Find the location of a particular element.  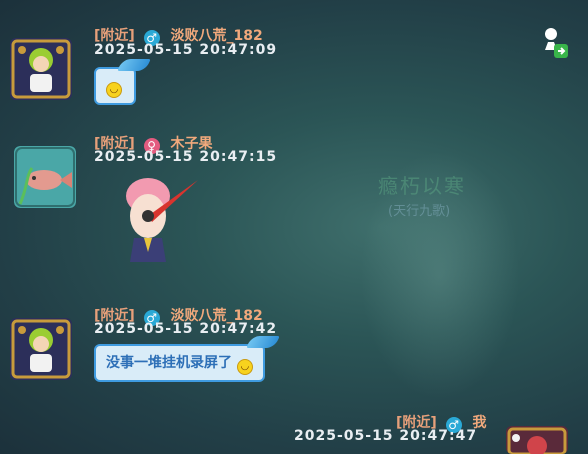

background-subtitle: (天行九歌) is located at coordinates (419, 211).